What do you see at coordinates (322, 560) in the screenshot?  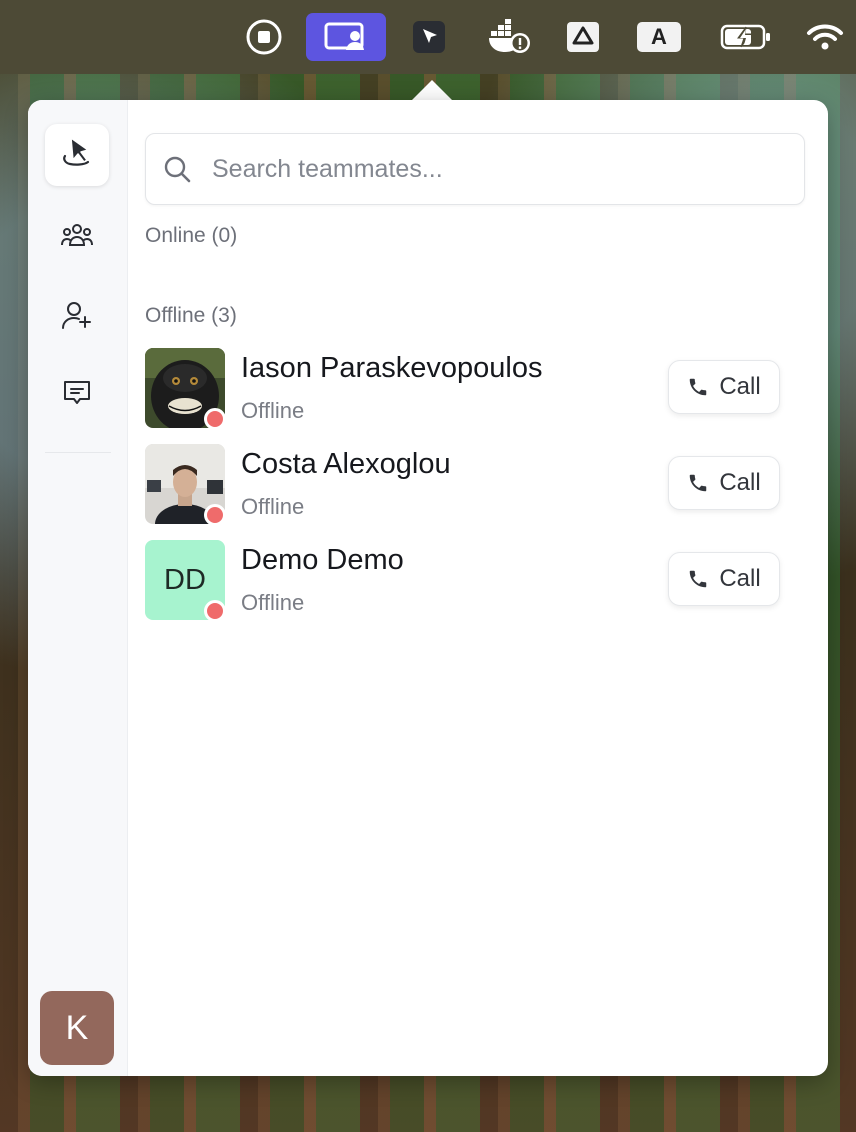 I see `member-name: Demo Demo` at bounding box center [322, 560].